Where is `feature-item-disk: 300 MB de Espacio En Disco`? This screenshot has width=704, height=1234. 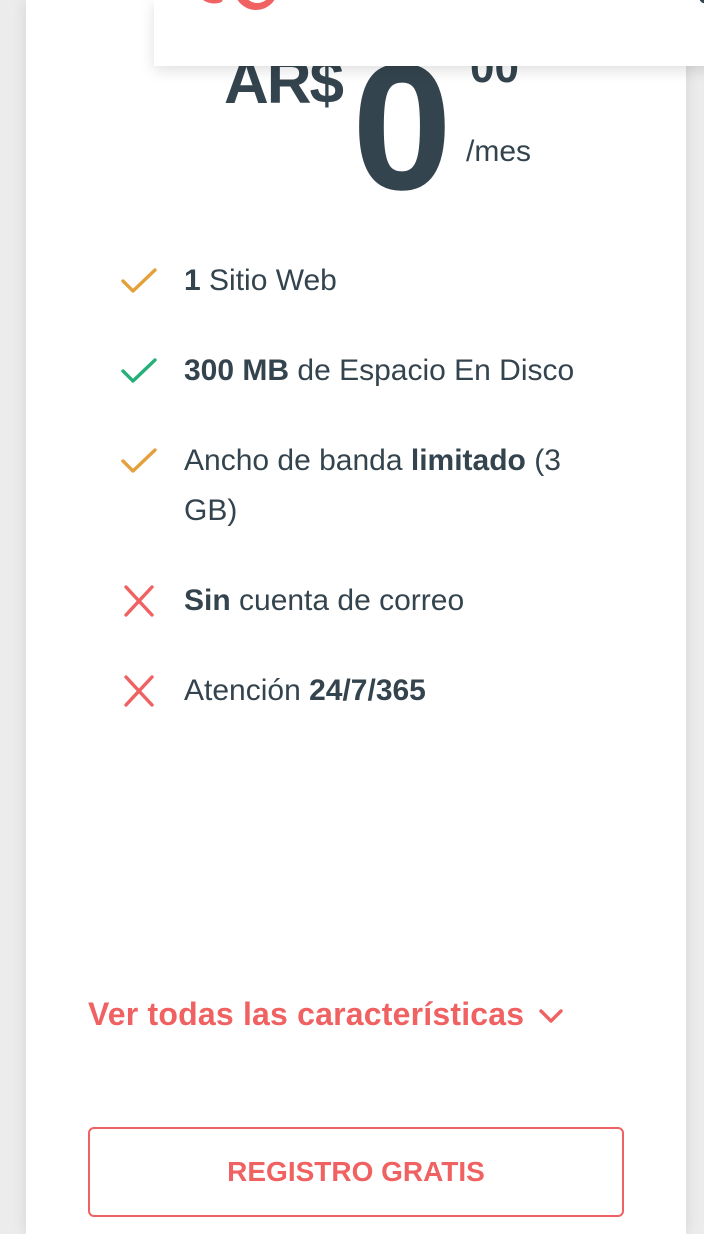
feature-item-disk: 300 MB de Espacio En Disco is located at coordinates (356, 371).